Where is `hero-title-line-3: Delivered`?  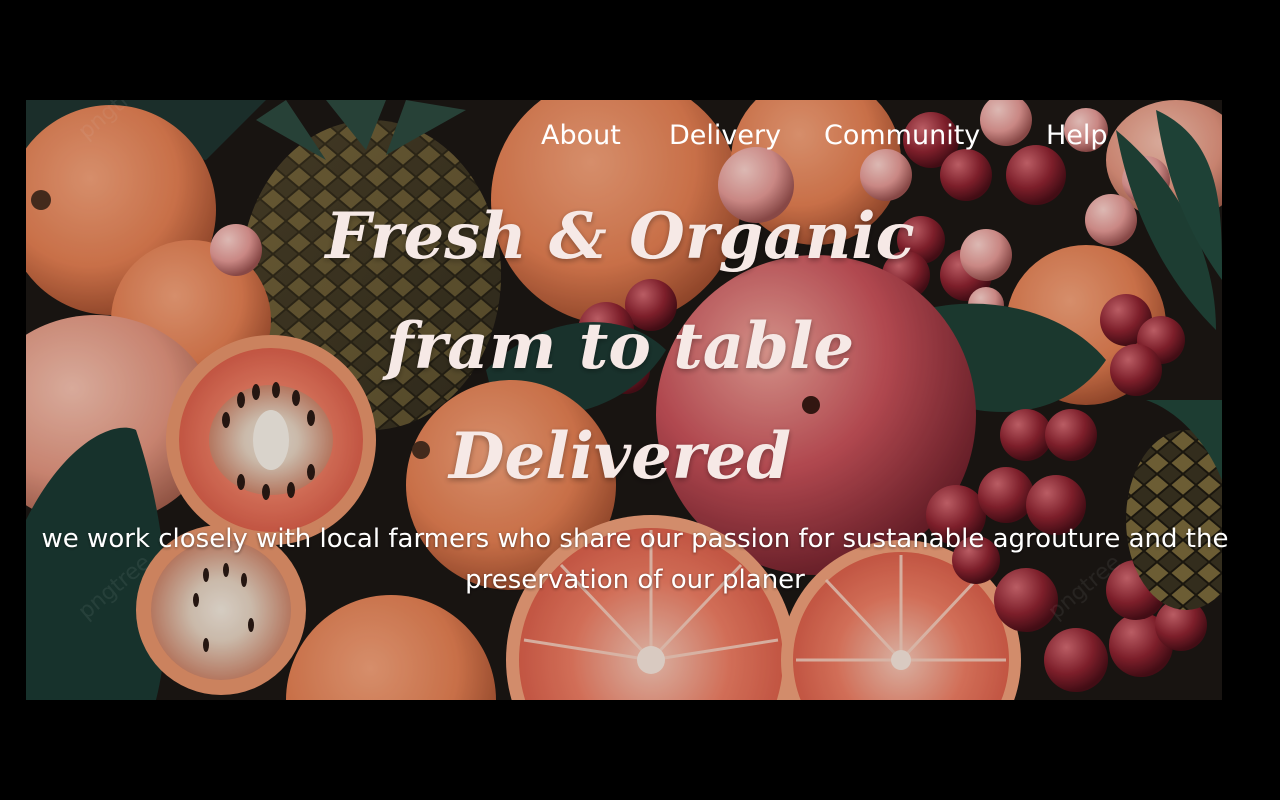
hero-title-line-3: Delivered is located at coordinates (620, 456).